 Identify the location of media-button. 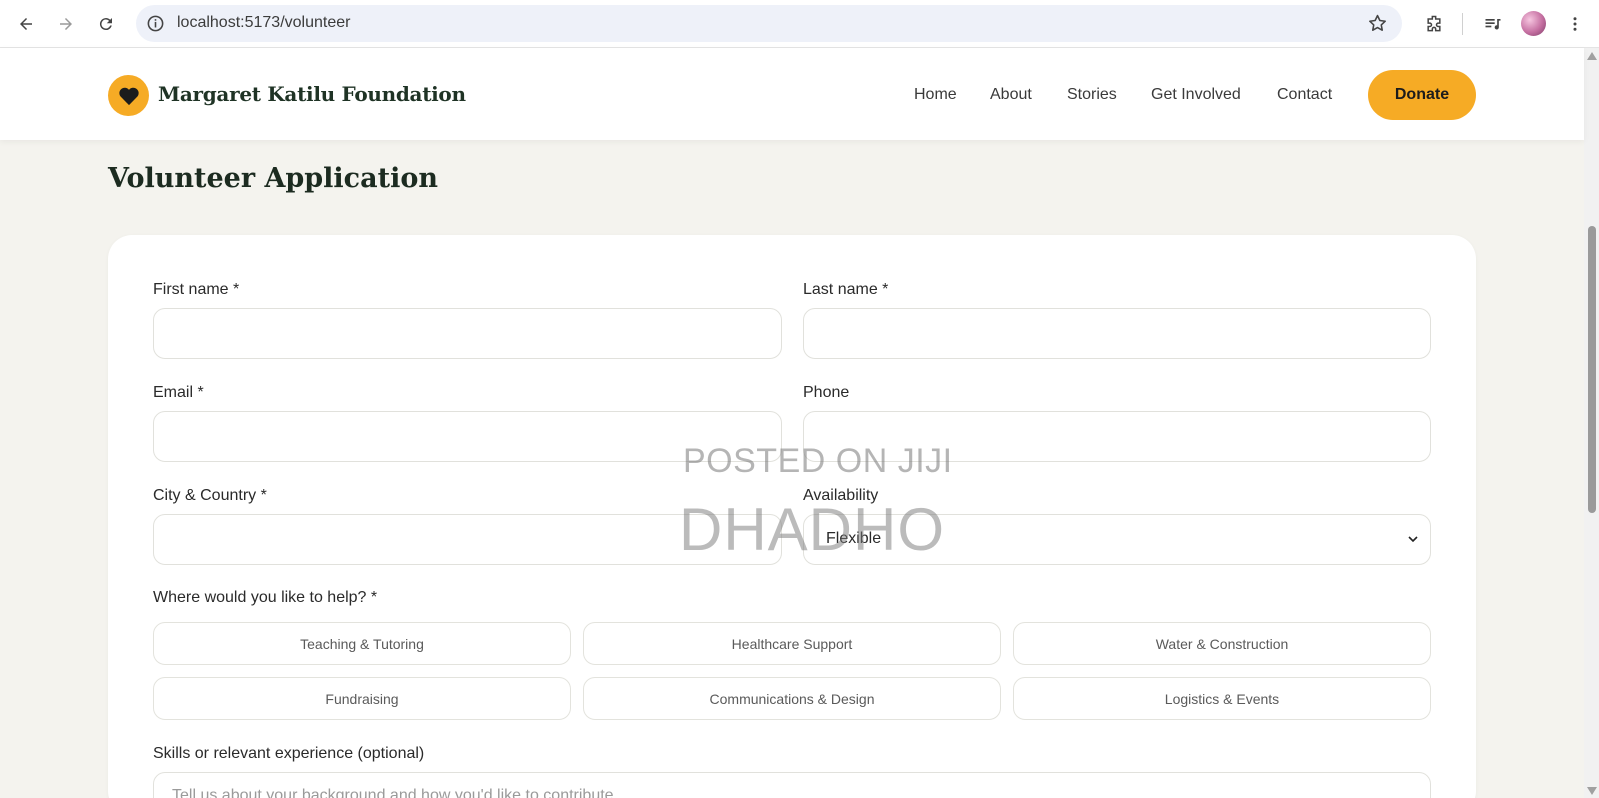
(1493, 24).